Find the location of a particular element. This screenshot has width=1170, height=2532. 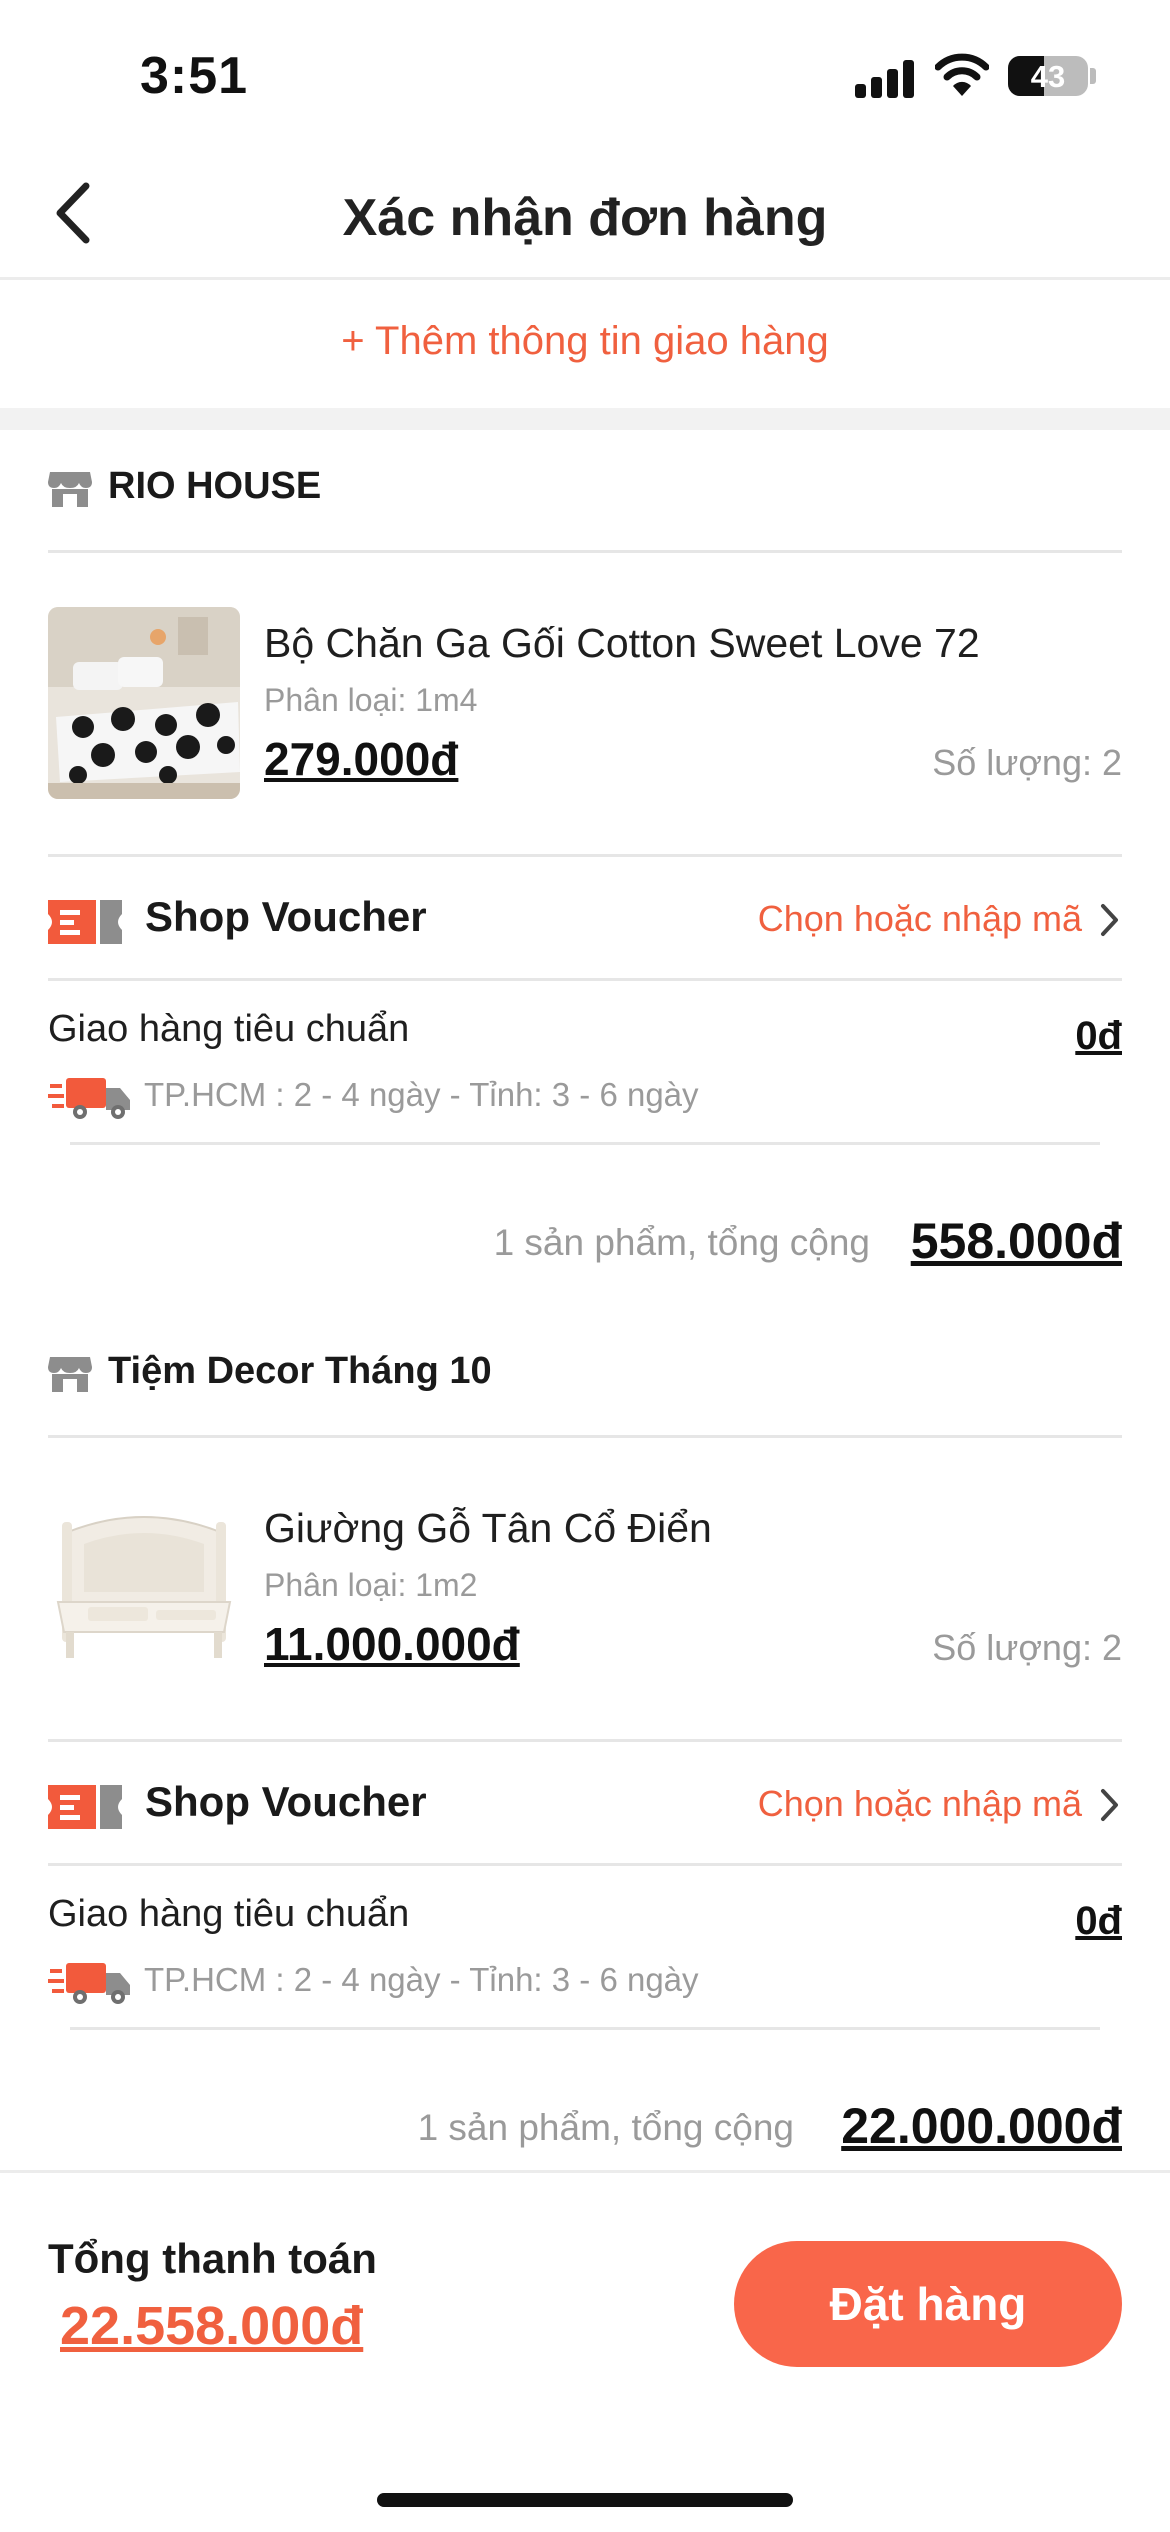

battery-tip is located at coordinates (1093, 76).